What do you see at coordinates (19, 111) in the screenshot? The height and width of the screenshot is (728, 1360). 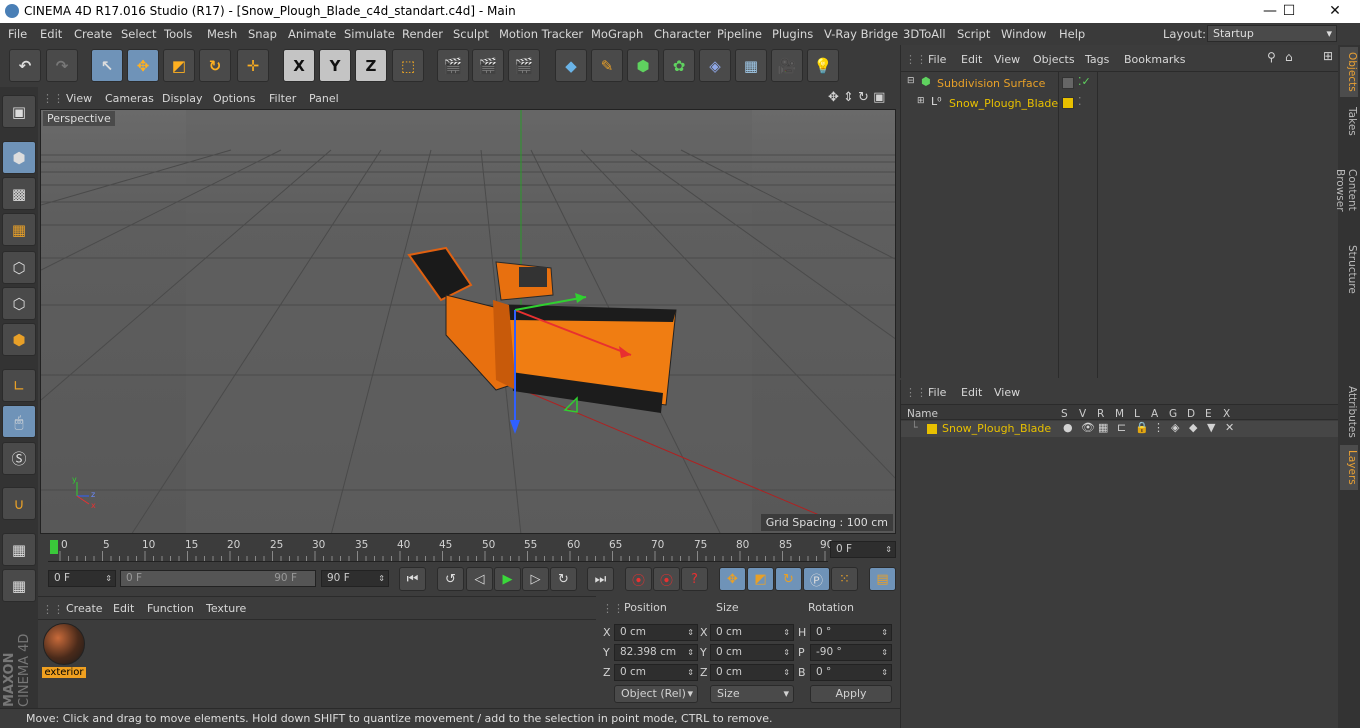 I see `make-editable-icon: ▣` at bounding box center [19, 111].